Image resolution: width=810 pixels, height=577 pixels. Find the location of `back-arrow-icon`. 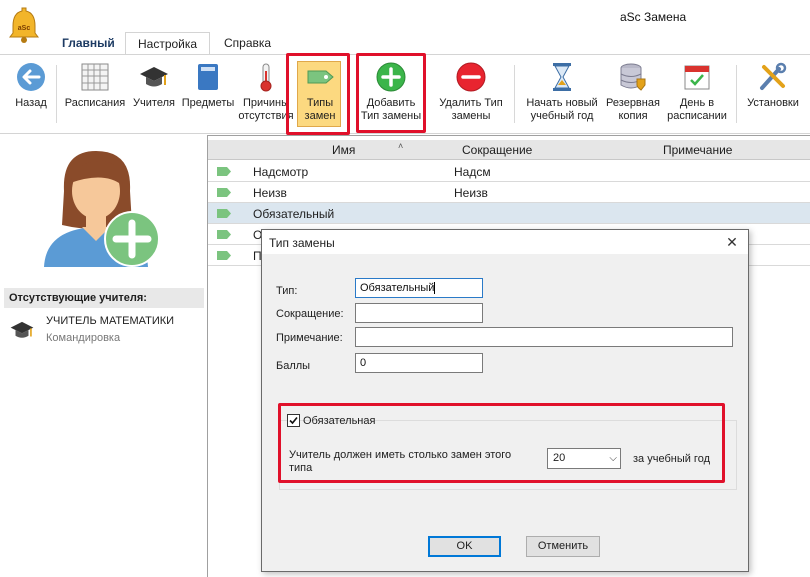

back-arrow-icon is located at coordinates (31, 77).